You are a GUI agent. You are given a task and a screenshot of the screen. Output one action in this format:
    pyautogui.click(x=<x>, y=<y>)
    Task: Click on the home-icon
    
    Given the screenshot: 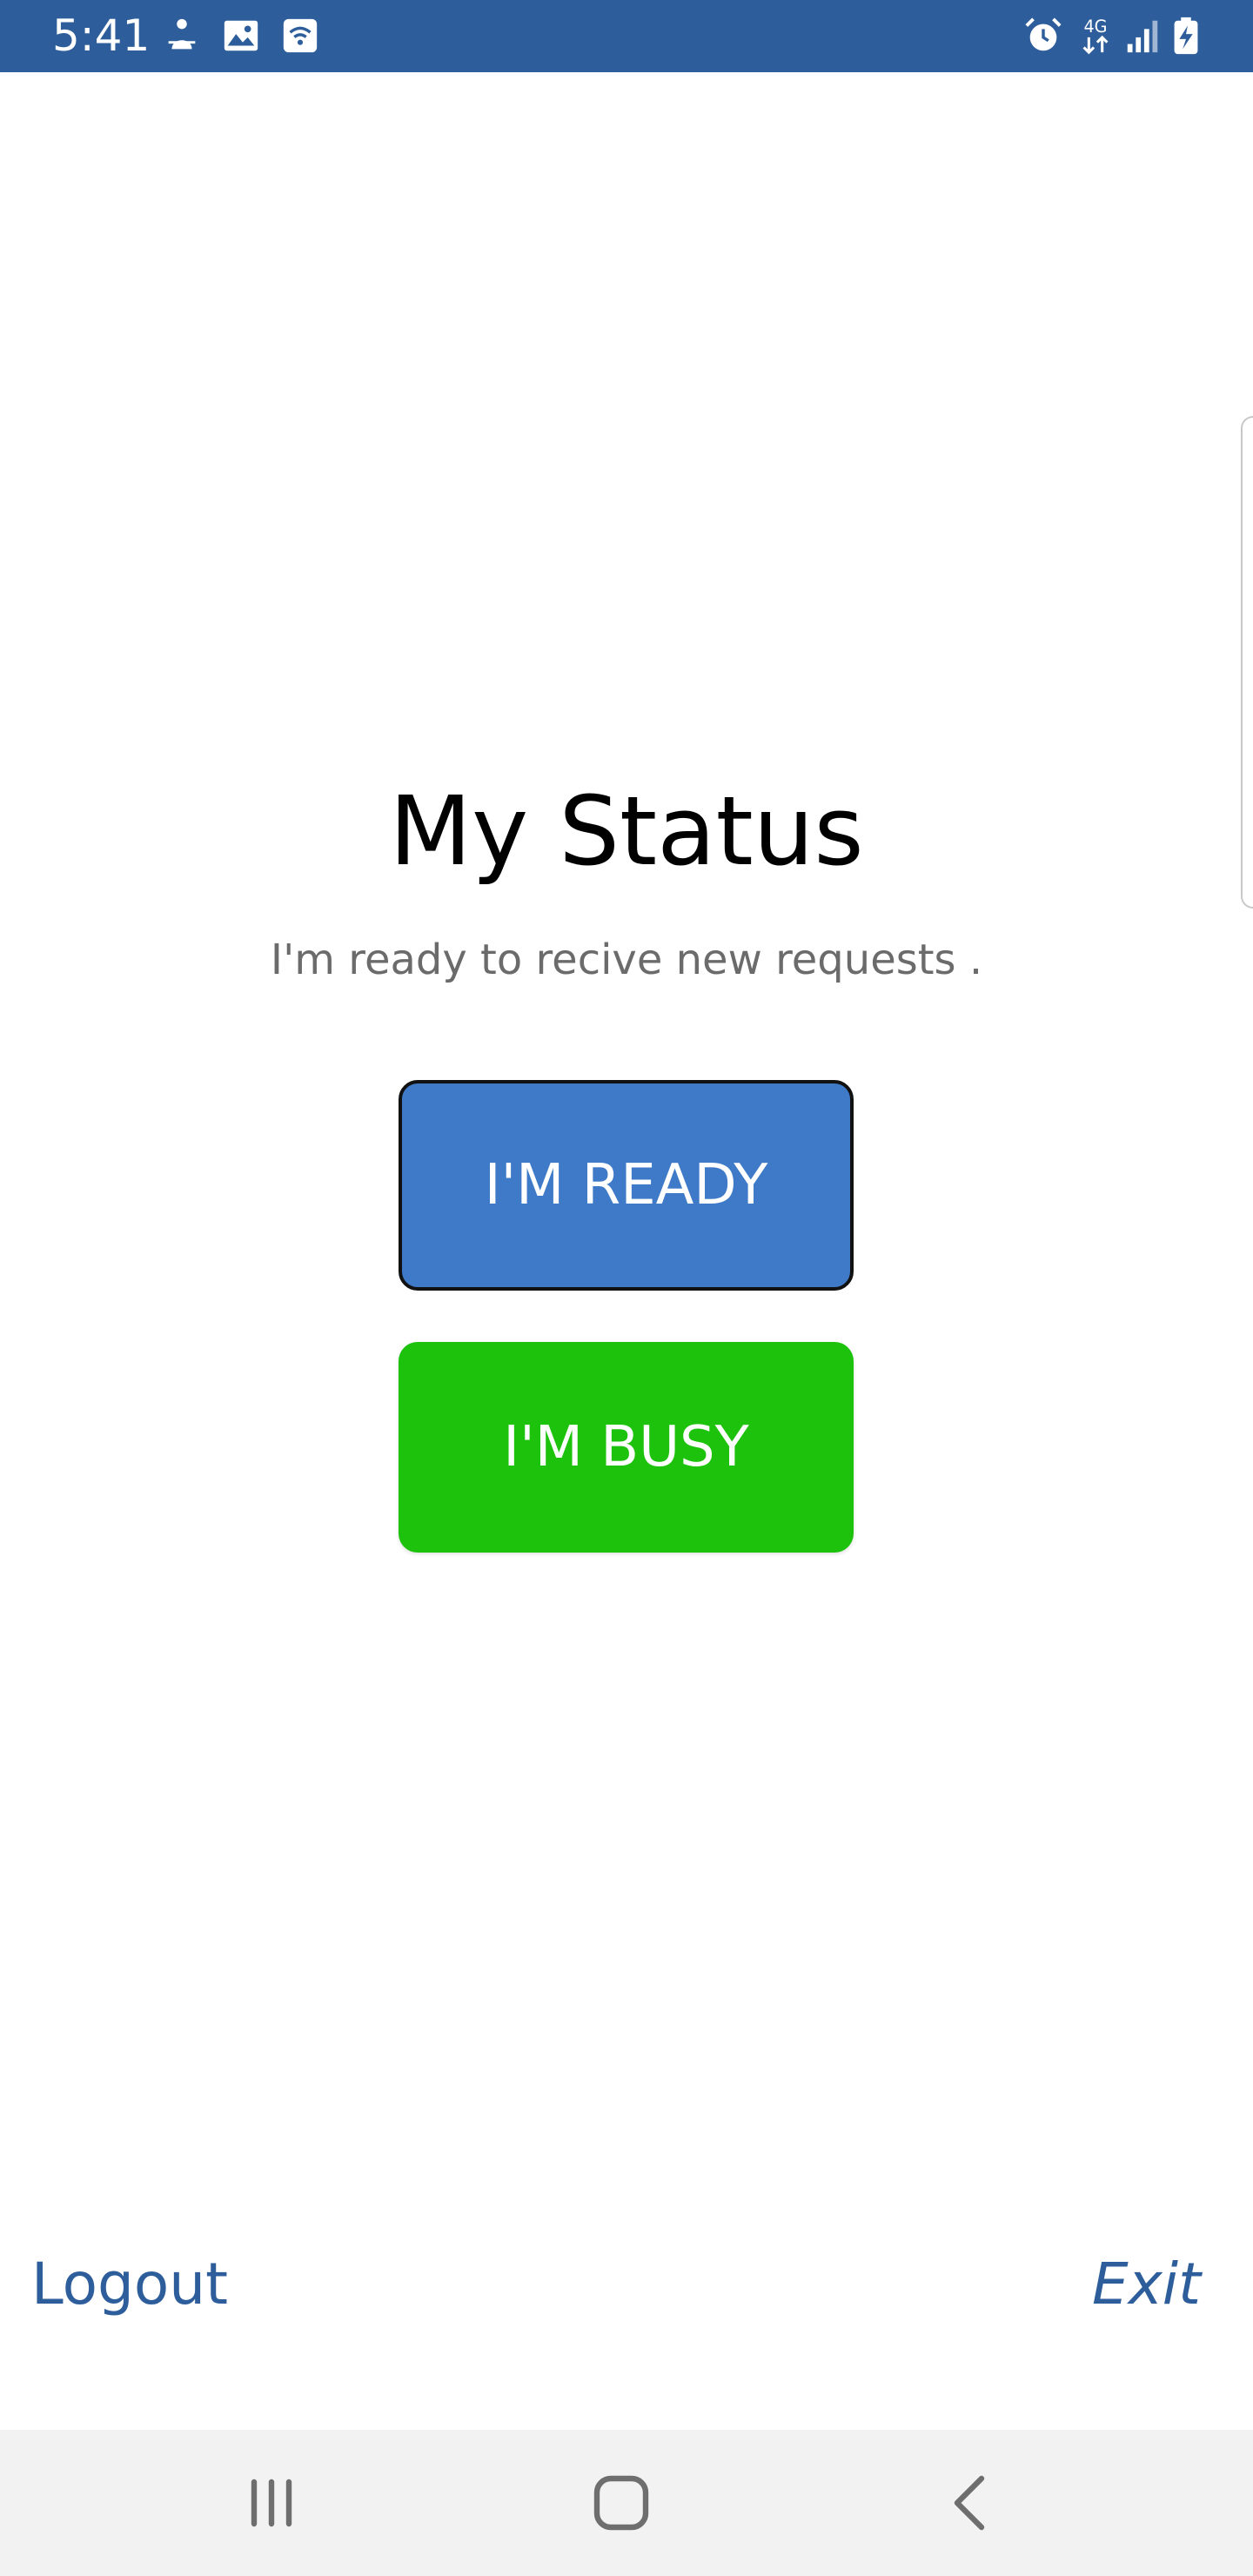 What is the action you would take?
    pyautogui.click(x=621, y=2503)
    